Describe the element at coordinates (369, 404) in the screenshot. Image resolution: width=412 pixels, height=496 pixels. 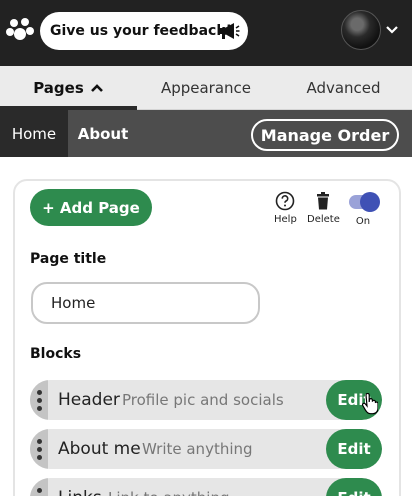
I see `hand-cursor-icon` at that location.